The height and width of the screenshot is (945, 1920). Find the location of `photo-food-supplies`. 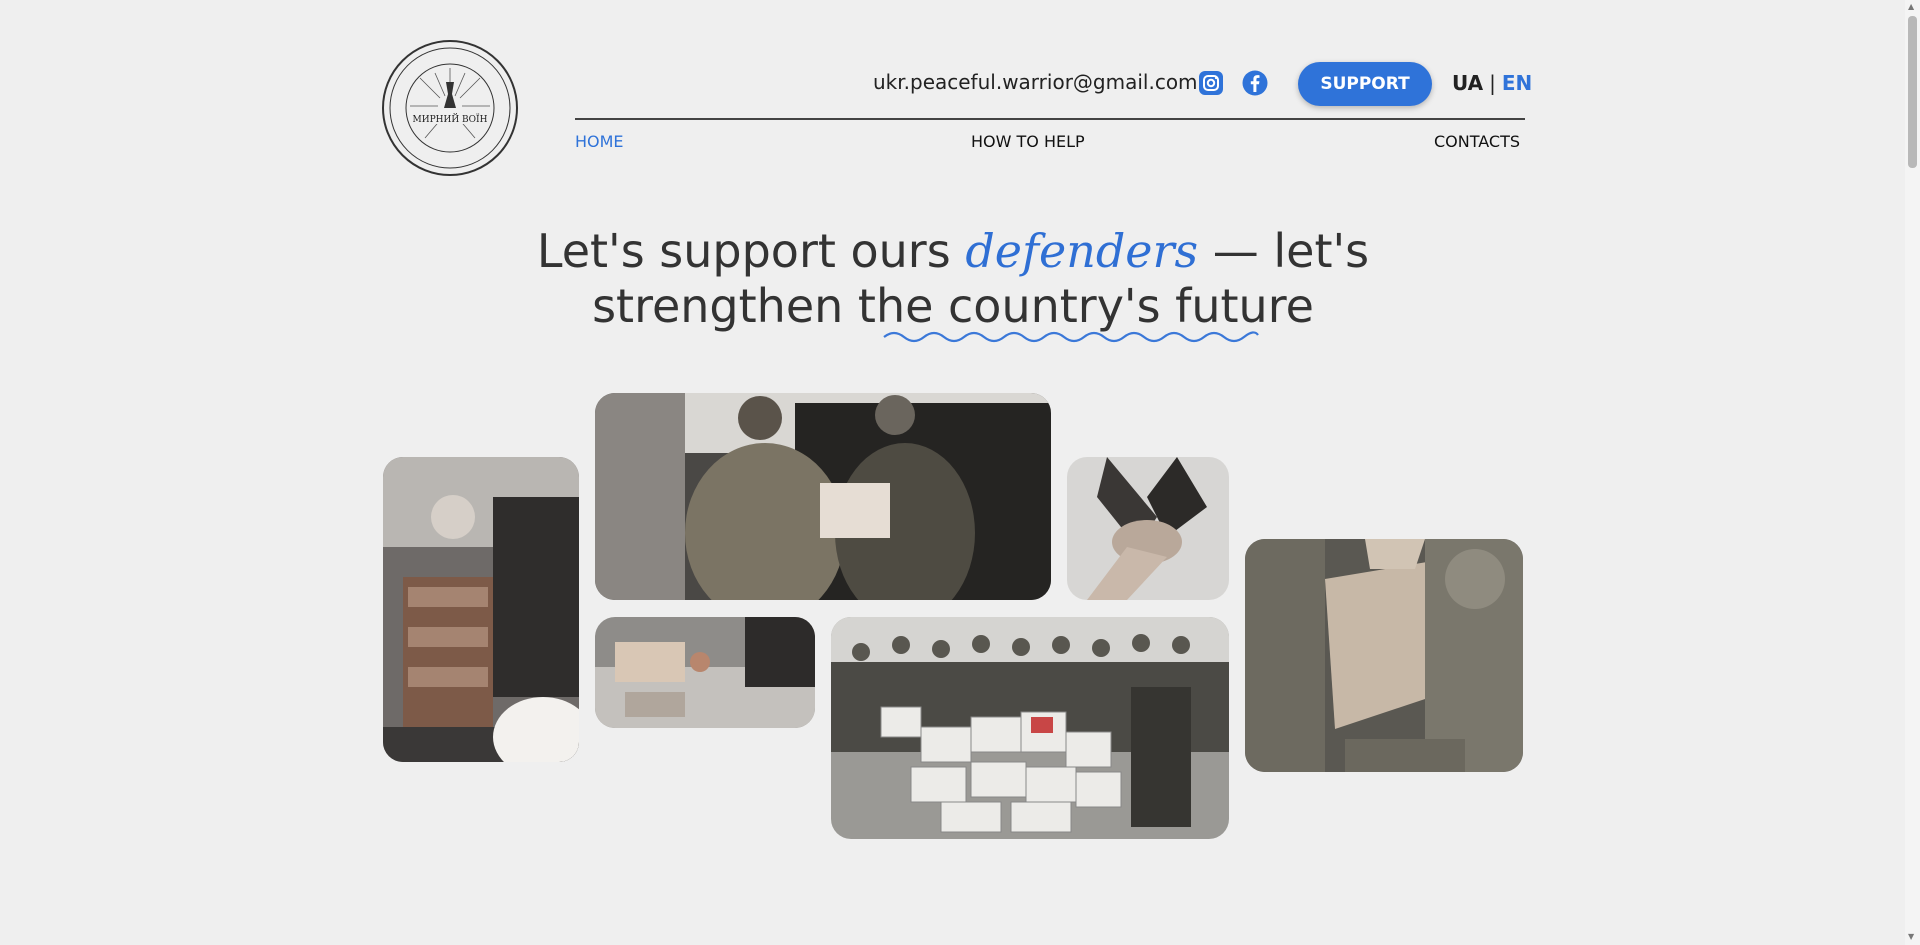

photo-food-supplies is located at coordinates (705, 672).